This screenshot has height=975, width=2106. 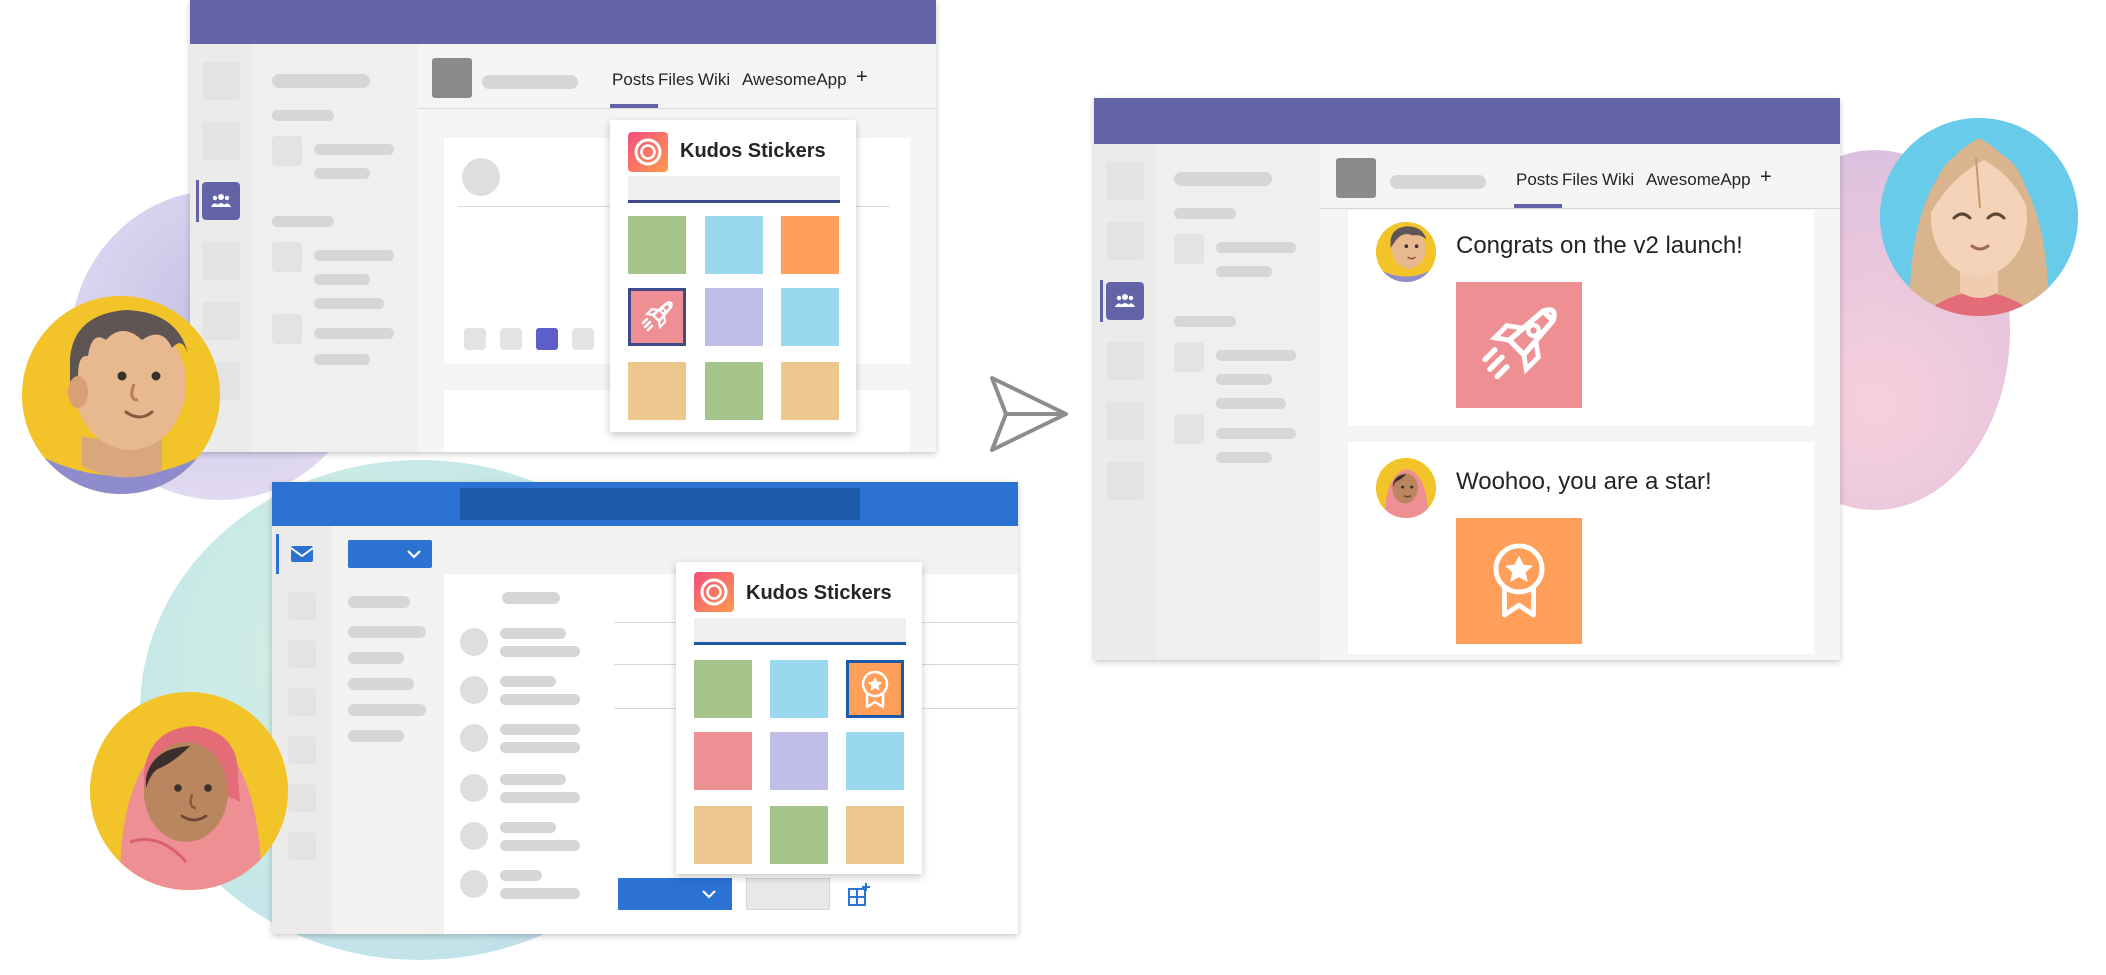 What do you see at coordinates (547, 339) in the screenshot?
I see `compose-tool-active` at bounding box center [547, 339].